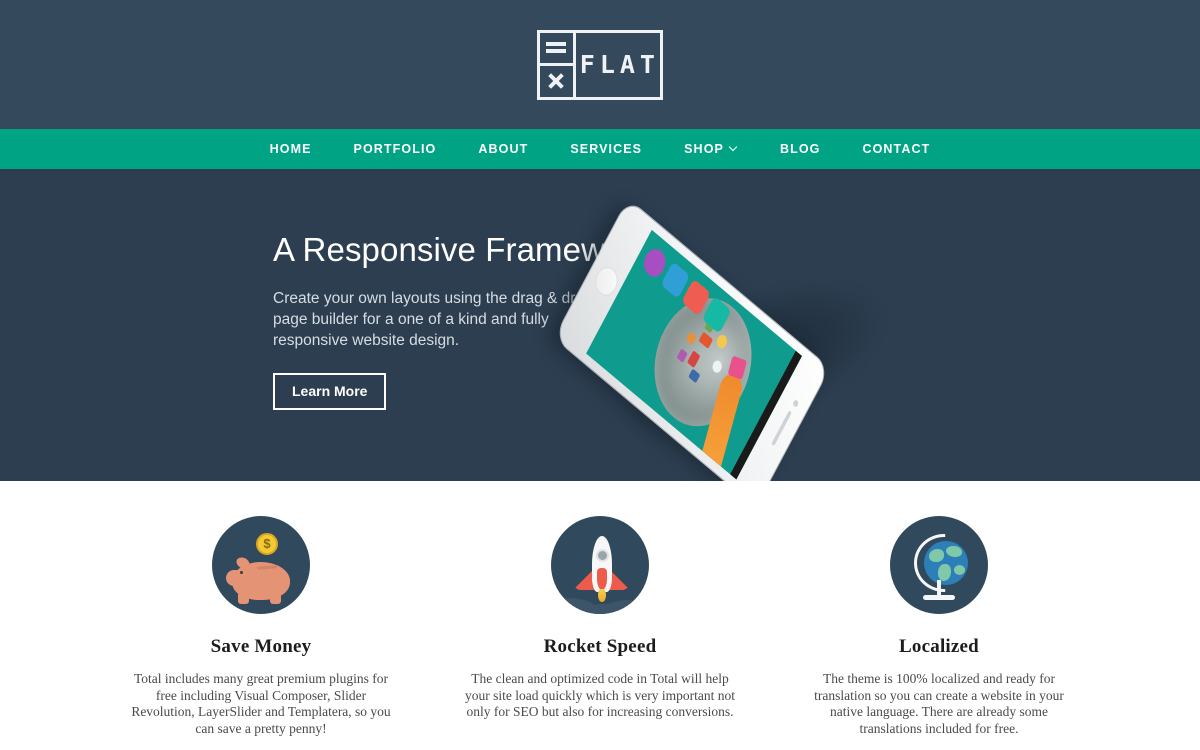  I want to click on chevron-down-icon, so click(734, 148).